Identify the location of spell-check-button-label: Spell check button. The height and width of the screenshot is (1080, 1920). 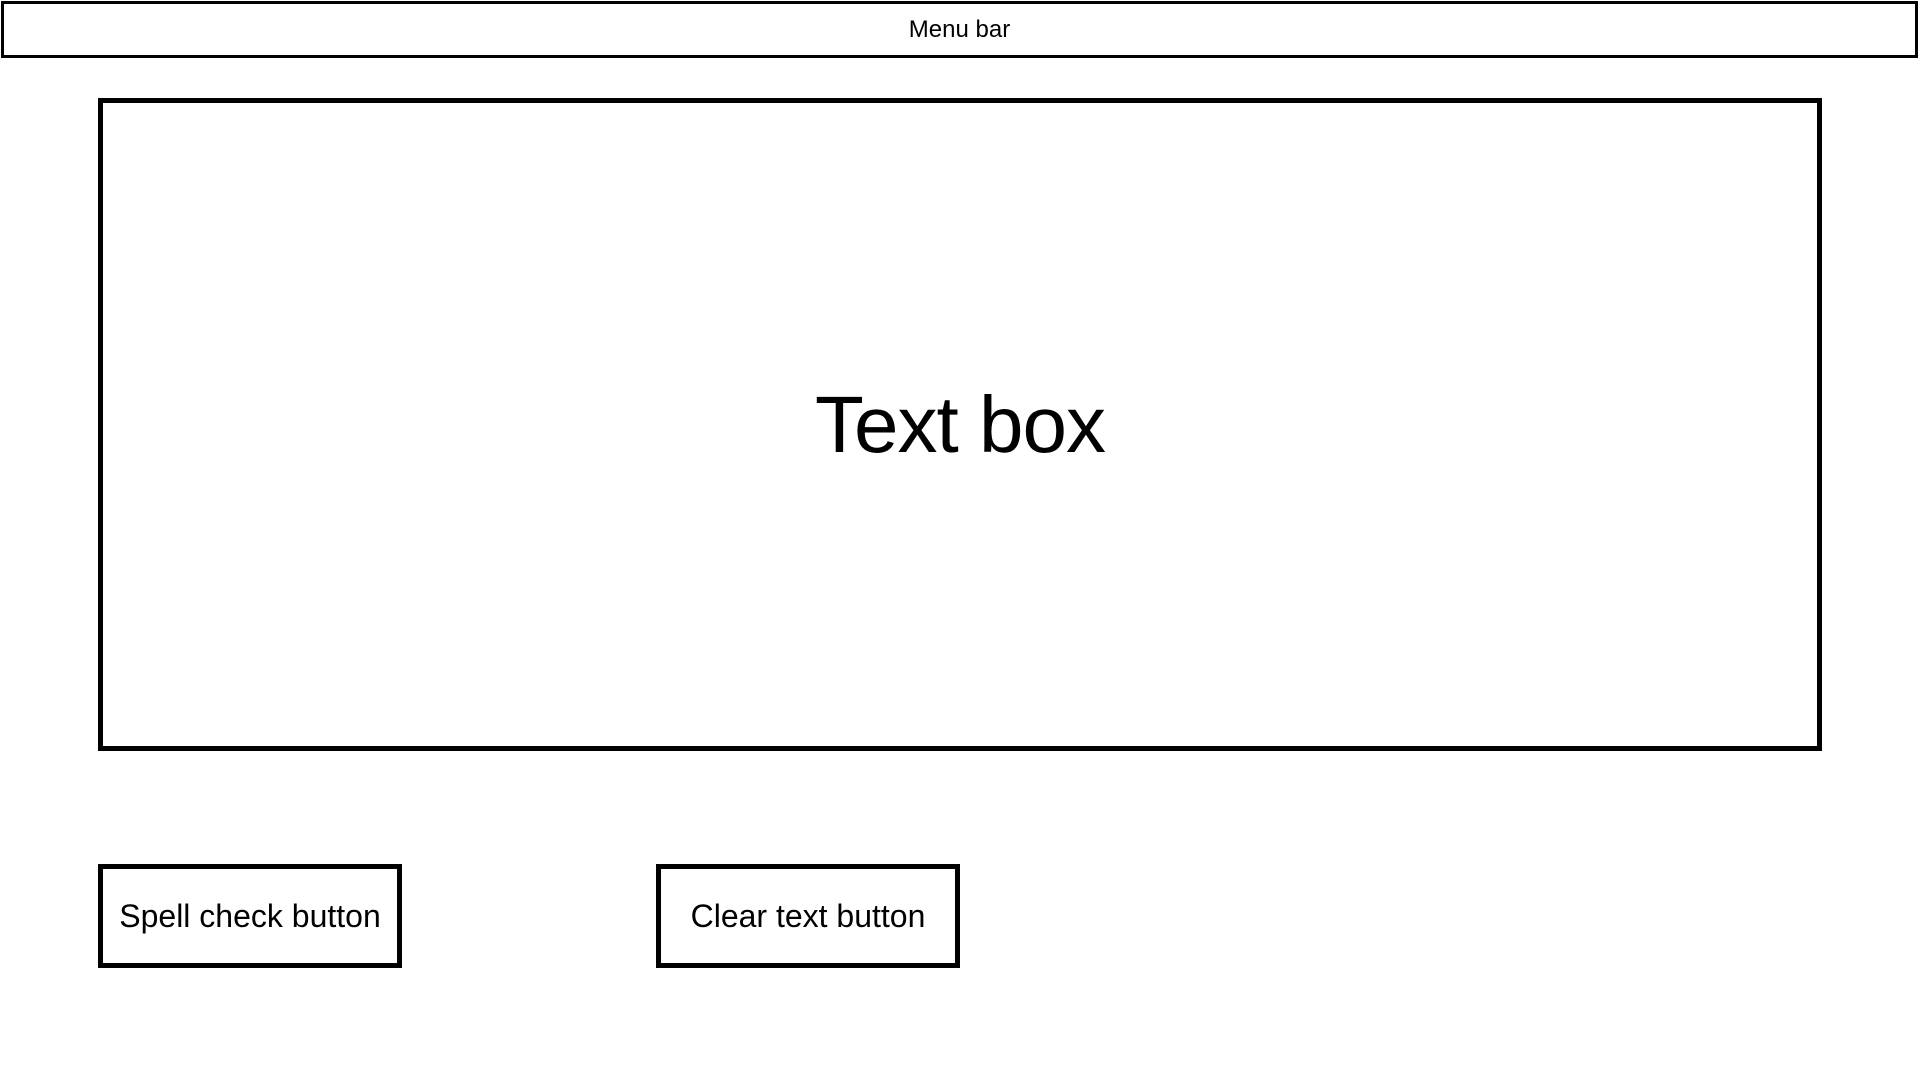
(250, 916).